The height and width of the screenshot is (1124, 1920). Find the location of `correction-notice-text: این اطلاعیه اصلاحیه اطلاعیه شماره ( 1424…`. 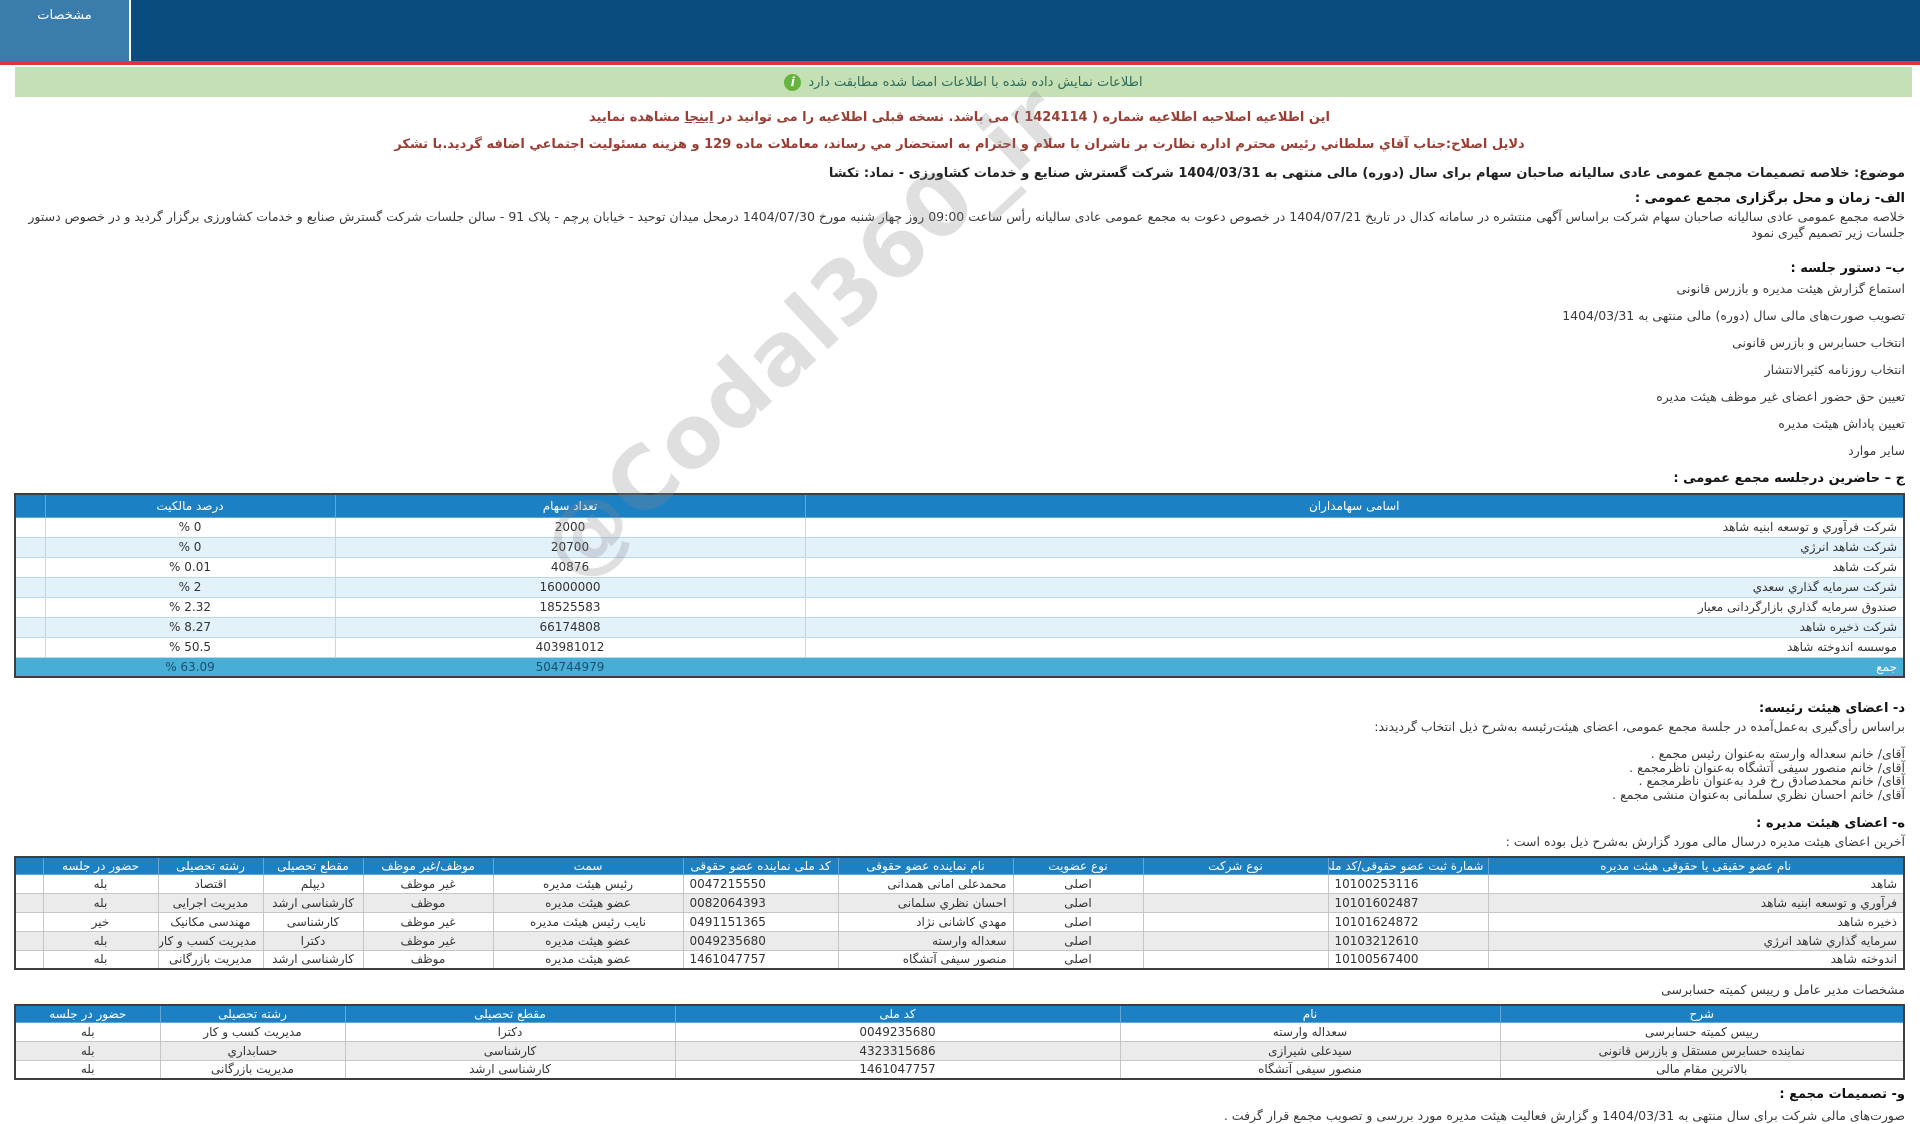

correction-notice-text: این اطلاعیه اصلاحیه اطلاعیه شماره ( 1424… is located at coordinates (1021, 117).